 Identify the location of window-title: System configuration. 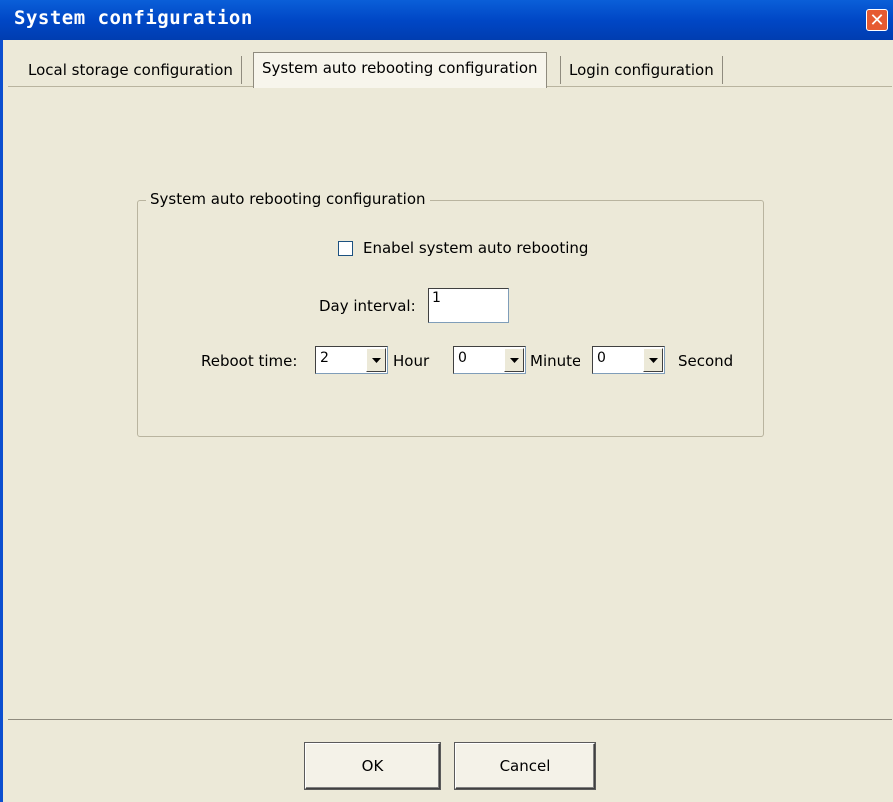
(133, 18).